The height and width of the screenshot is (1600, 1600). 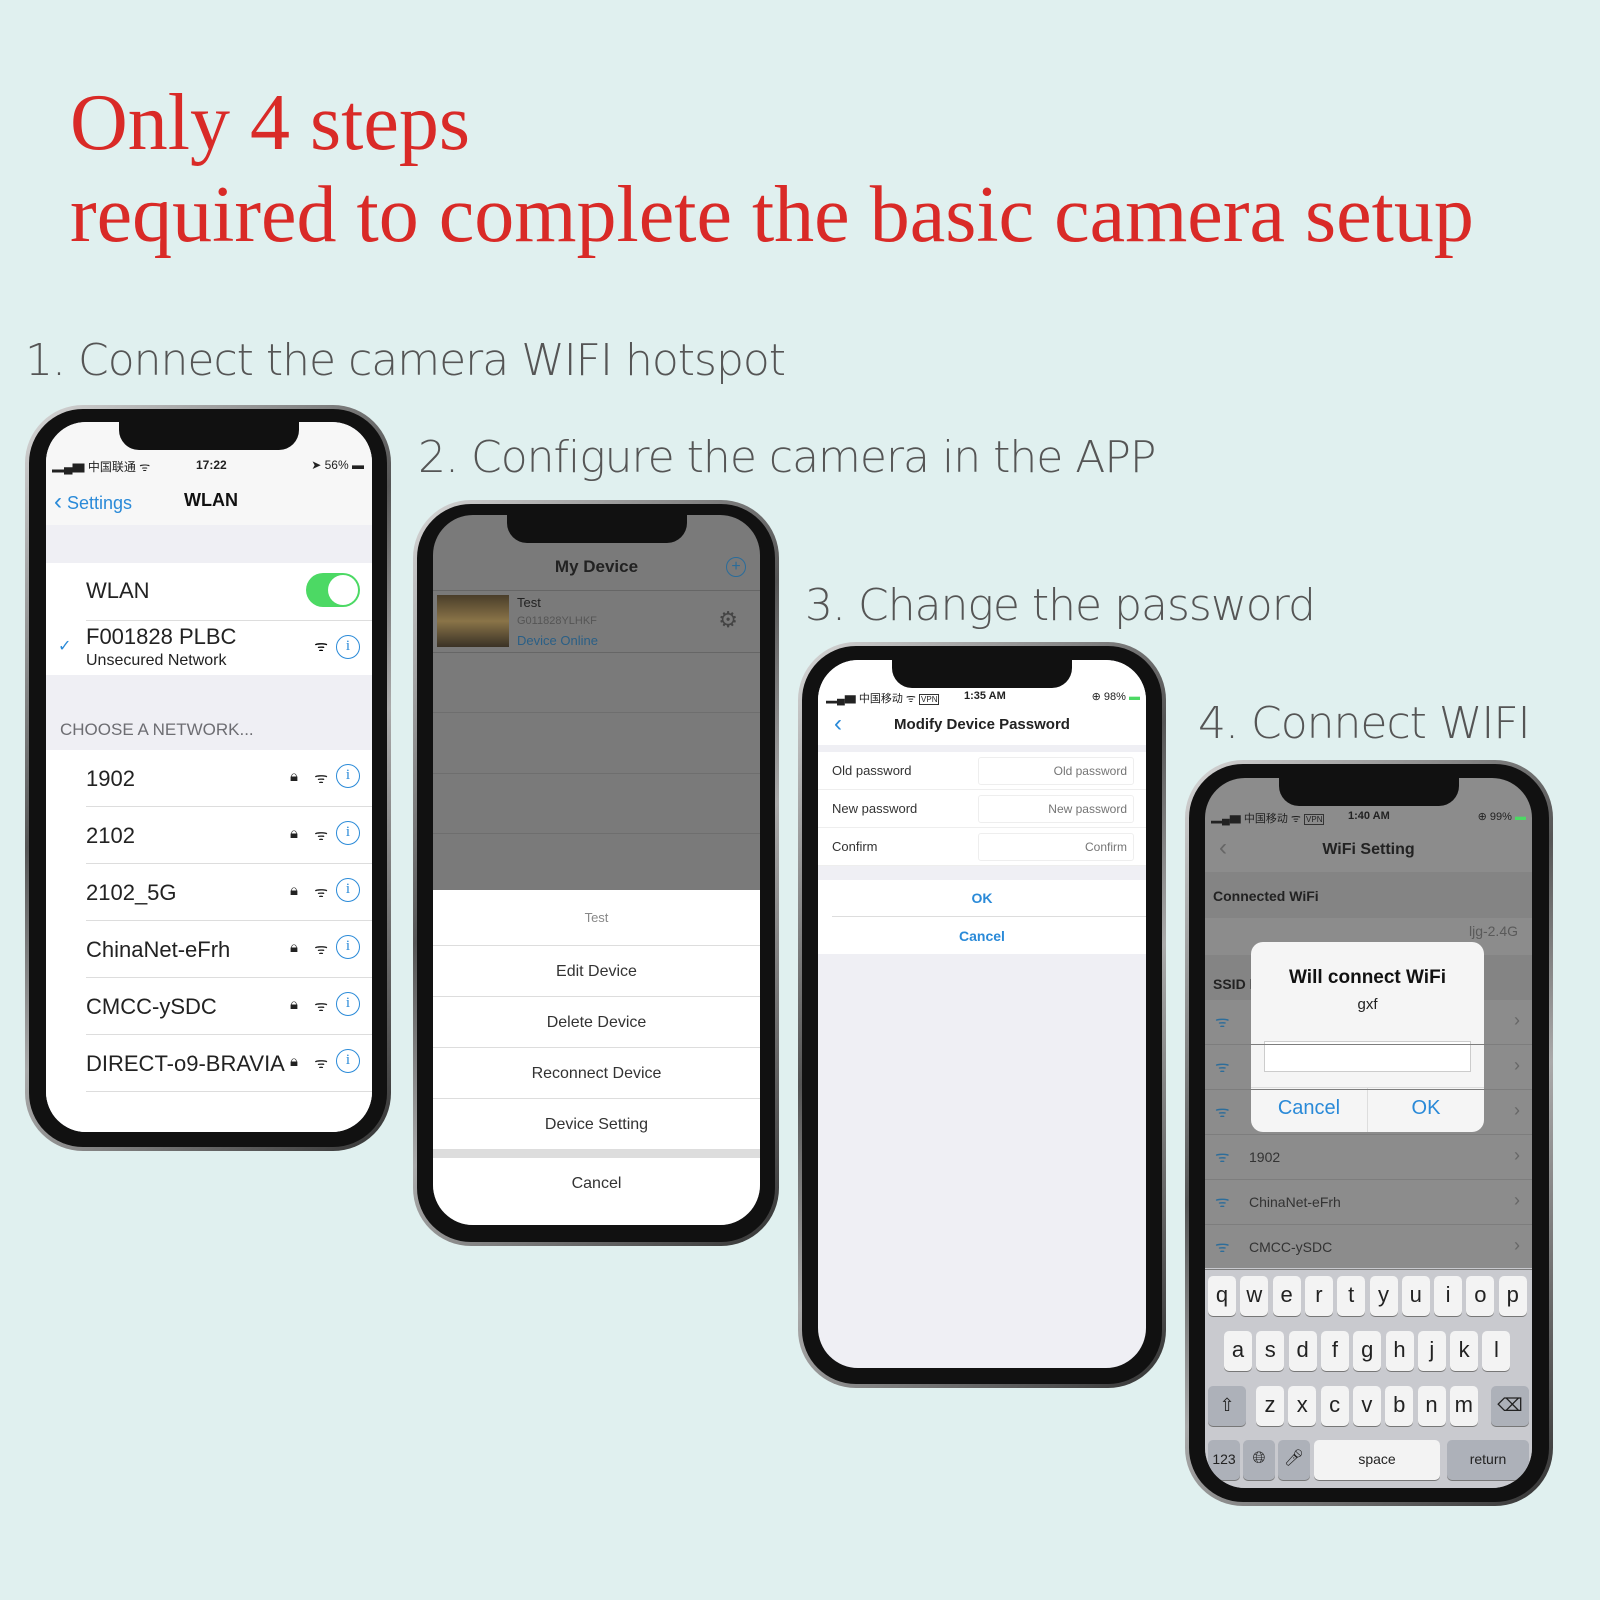 What do you see at coordinates (787, 457) in the screenshot?
I see `step-2-label: 2. Configure the camera in the APP` at bounding box center [787, 457].